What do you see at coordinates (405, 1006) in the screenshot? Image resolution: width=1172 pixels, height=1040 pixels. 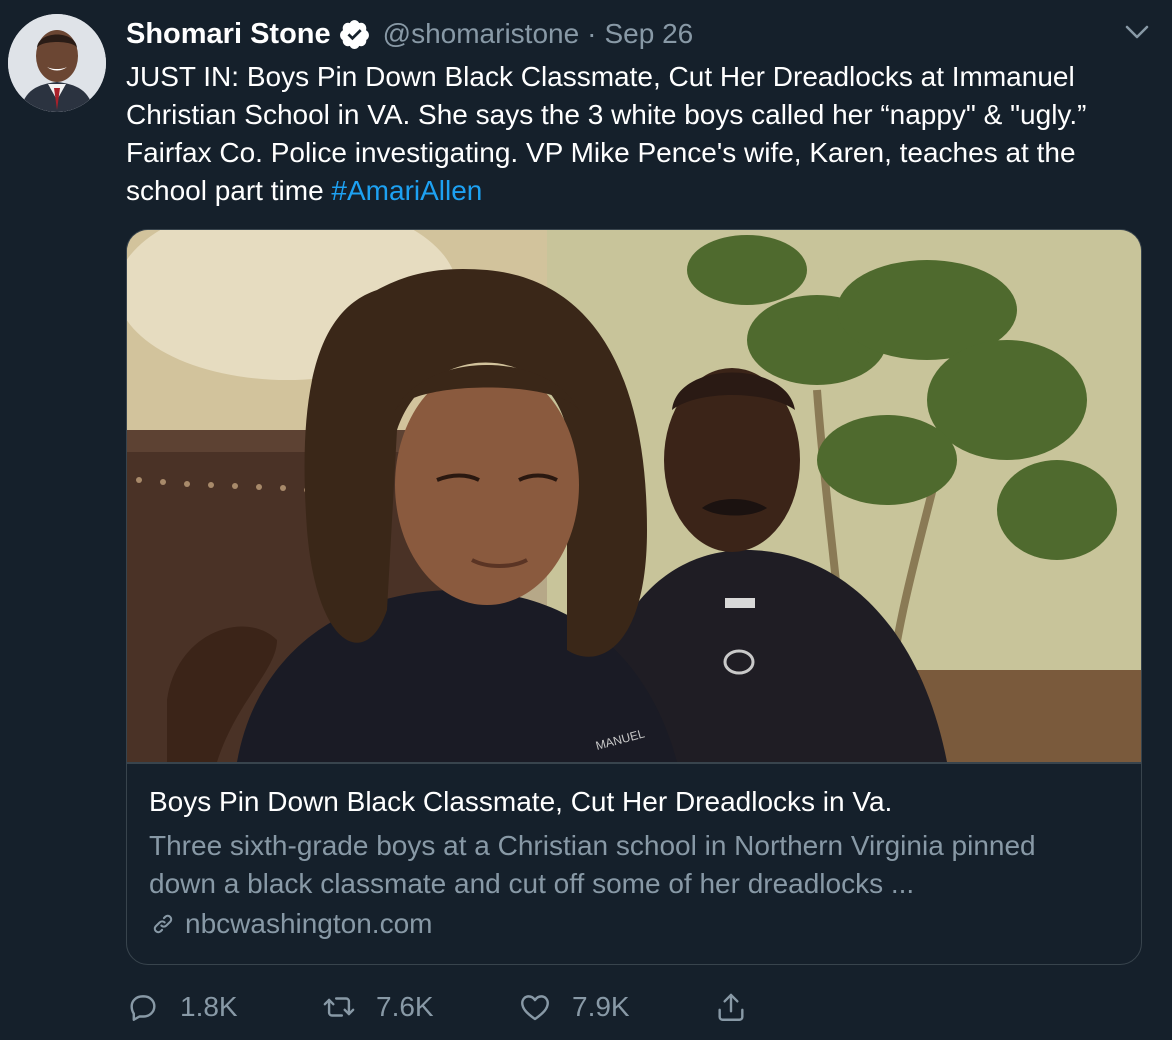 I see `retweet-count: 7.6K` at bounding box center [405, 1006].